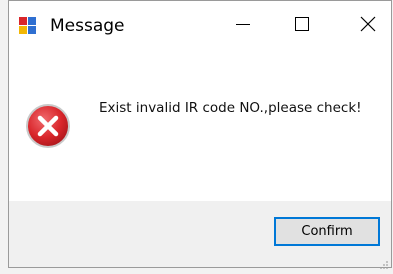 Image resolution: width=393 pixels, height=274 pixels. I want to click on maximize-button, so click(302, 24).